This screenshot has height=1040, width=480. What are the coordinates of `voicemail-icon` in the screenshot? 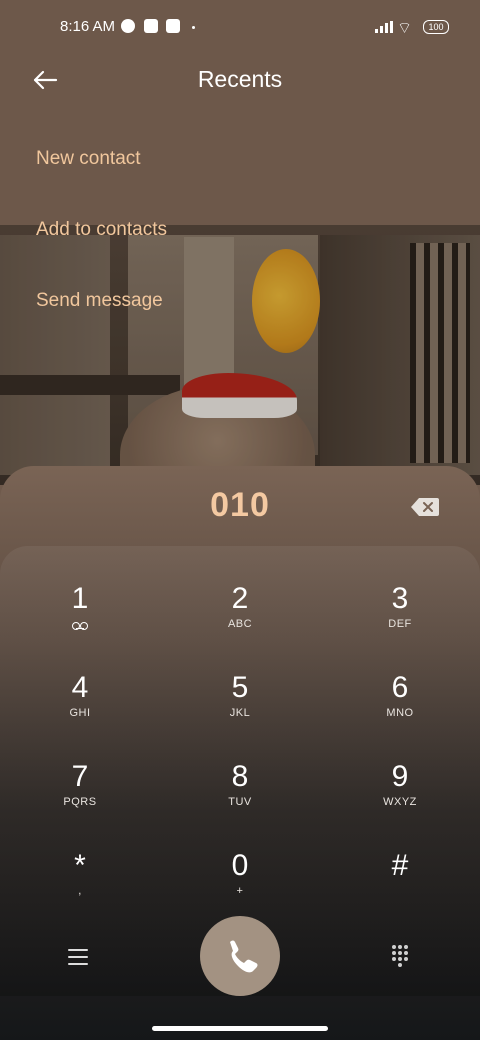 It's located at (80, 626).